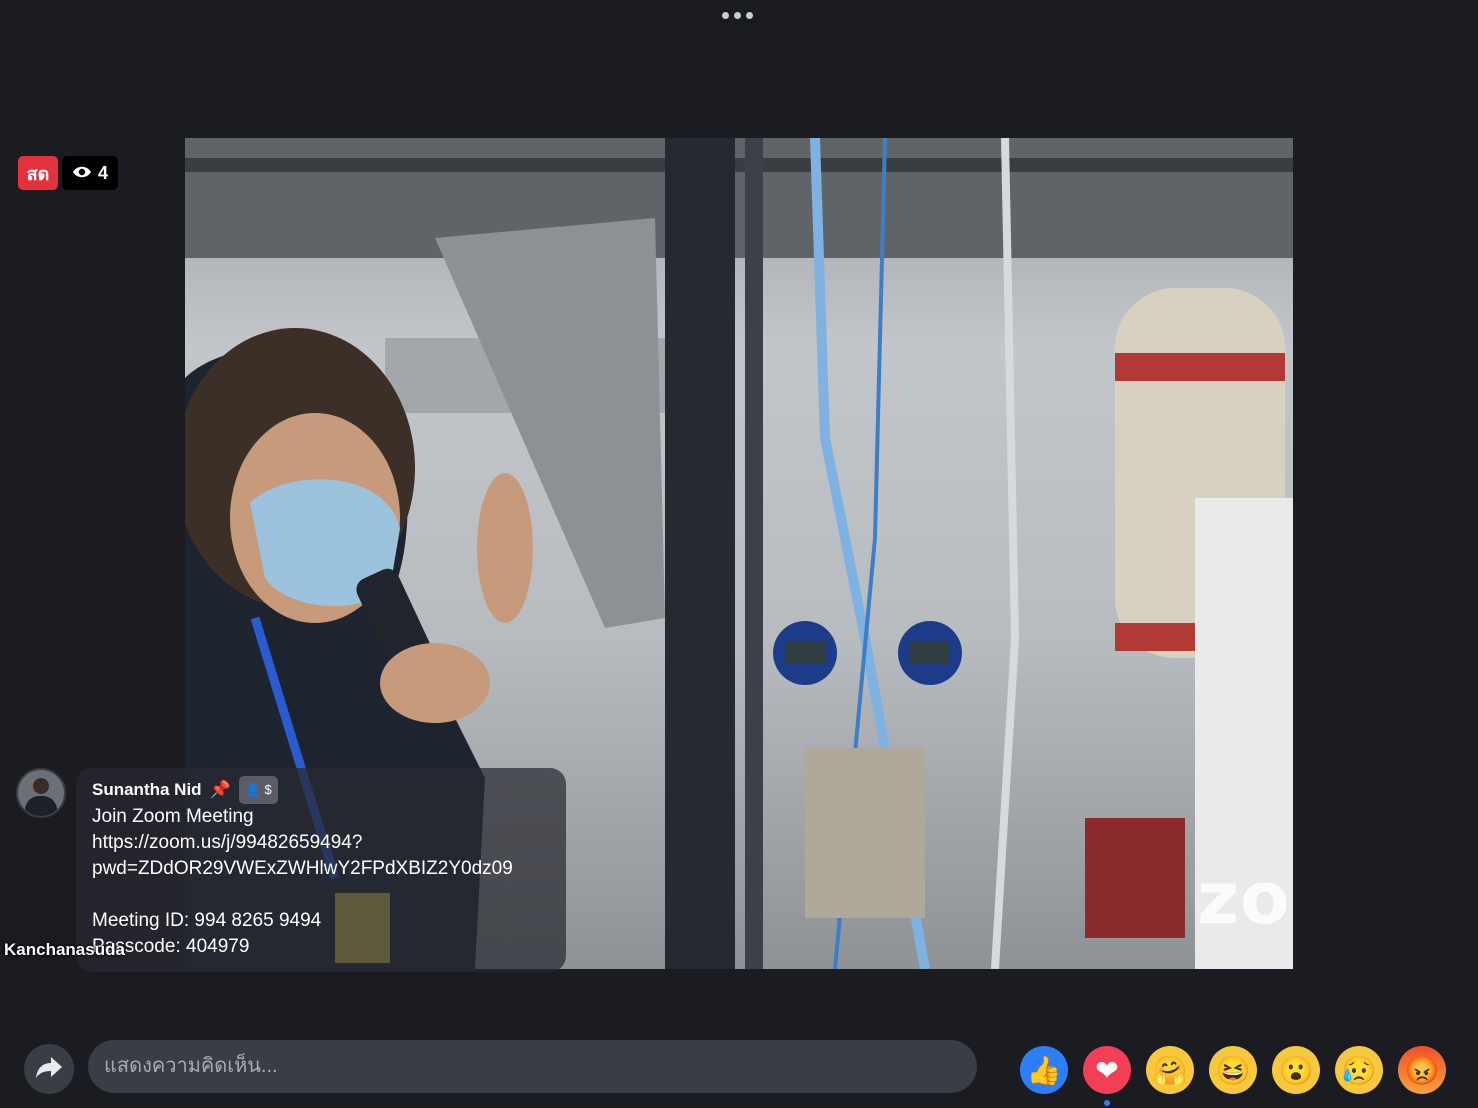 The width and height of the screenshot is (1478, 1108). I want to click on moderator-icon: 👤 $, so click(258, 790).